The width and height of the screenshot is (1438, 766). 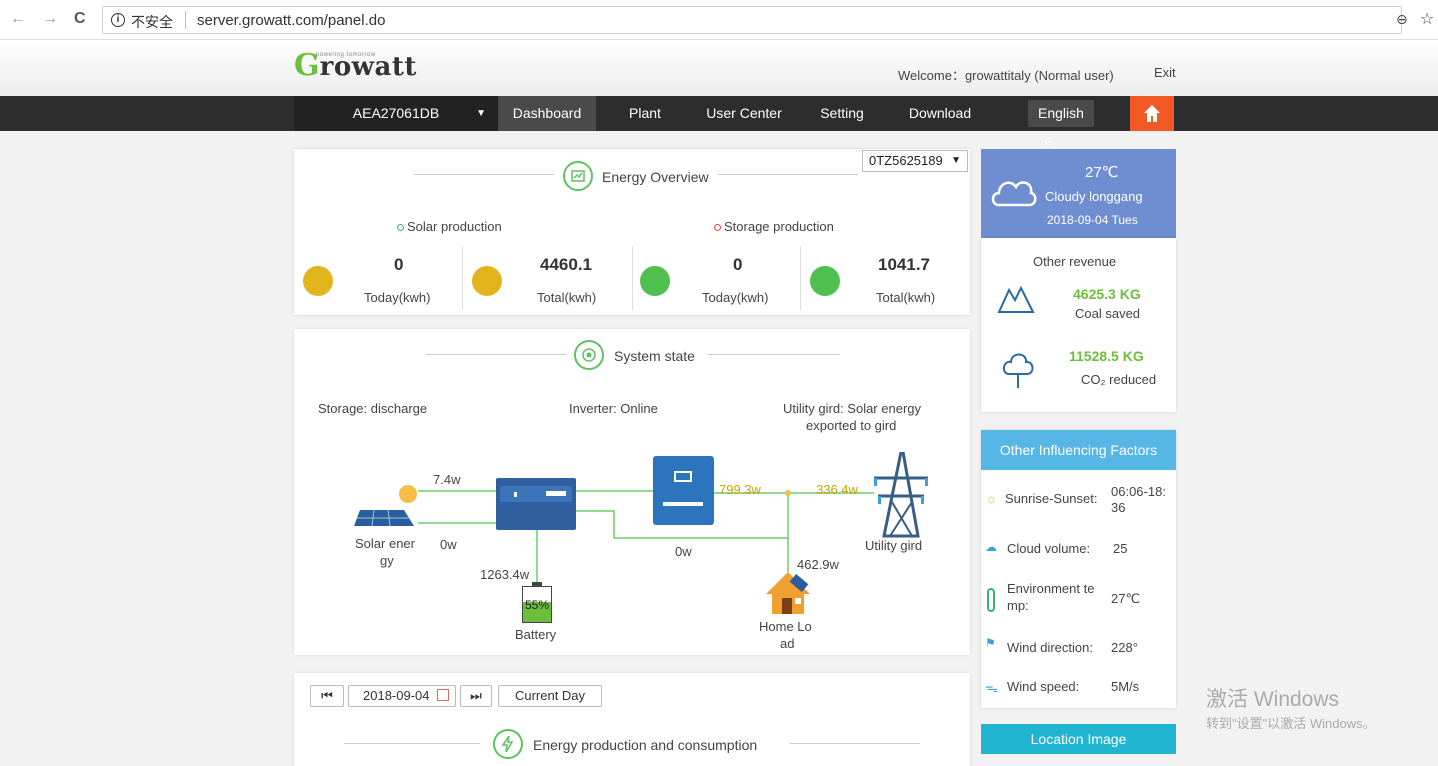 What do you see at coordinates (818, 564) in the screenshot?
I see `home-flow: 462.9w` at bounding box center [818, 564].